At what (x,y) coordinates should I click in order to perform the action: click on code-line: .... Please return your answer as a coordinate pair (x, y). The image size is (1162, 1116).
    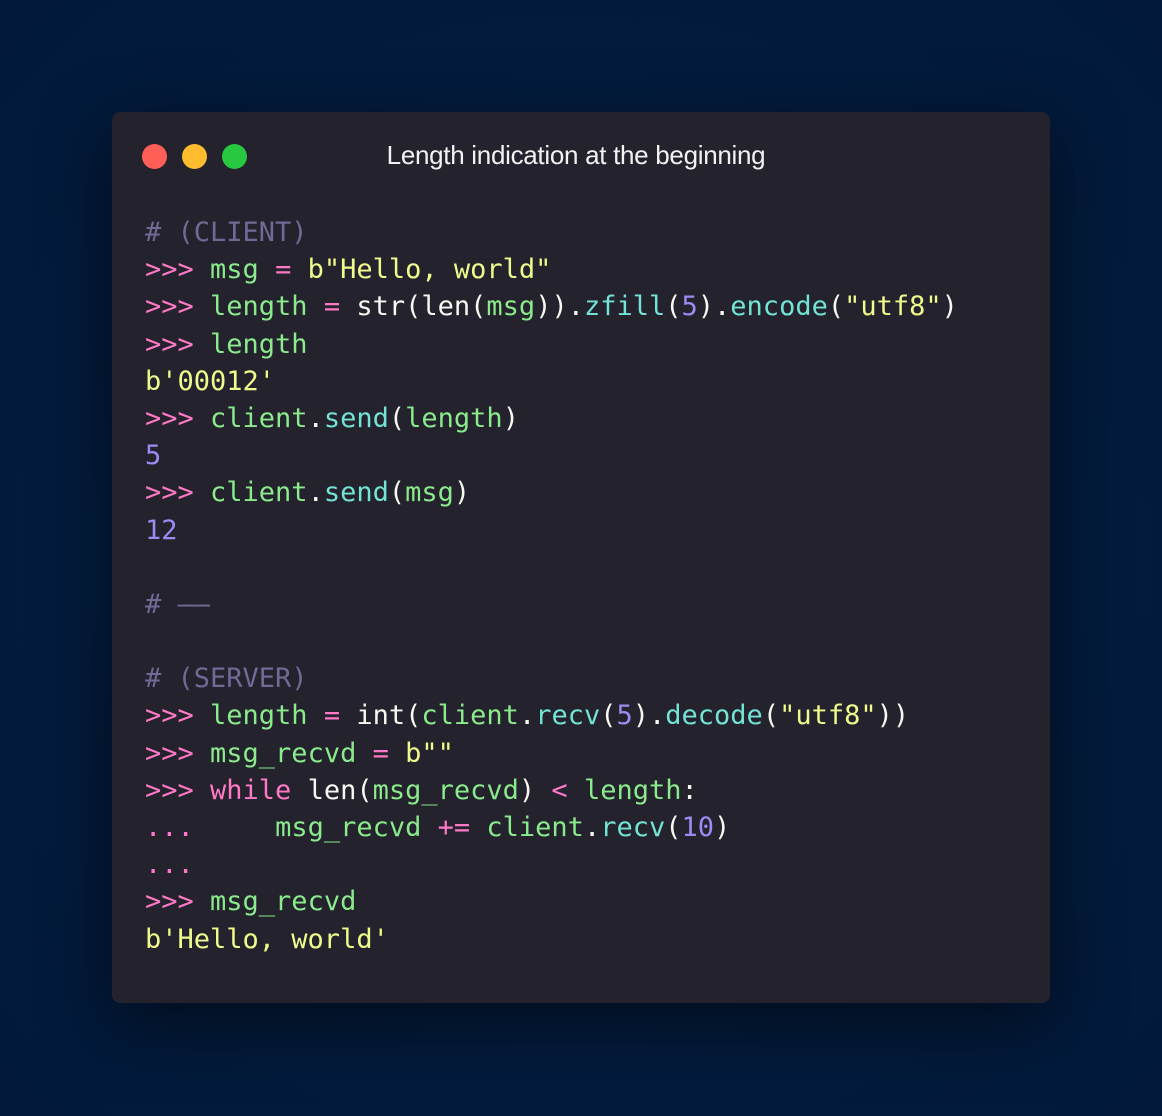
    Looking at the image, I should click on (551, 864).